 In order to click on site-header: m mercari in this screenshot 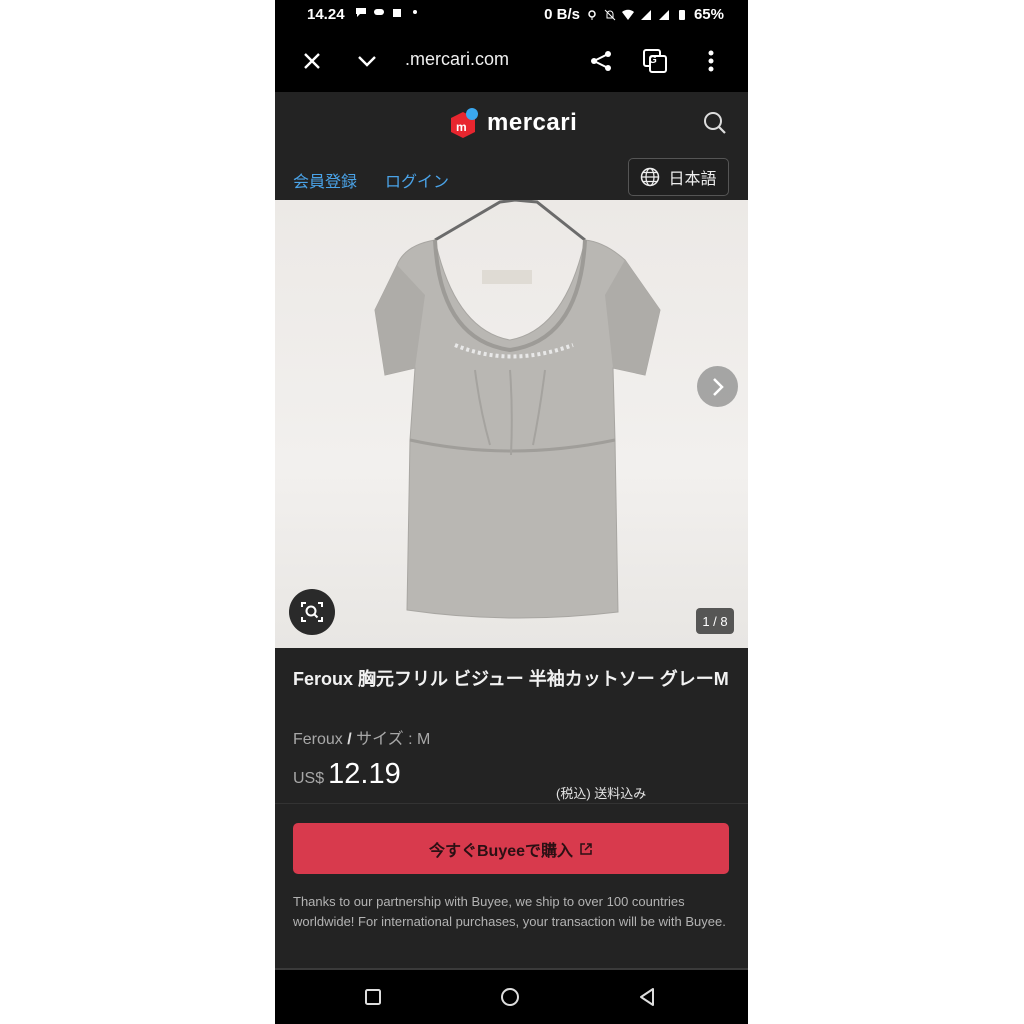, I will do `click(511, 124)`.